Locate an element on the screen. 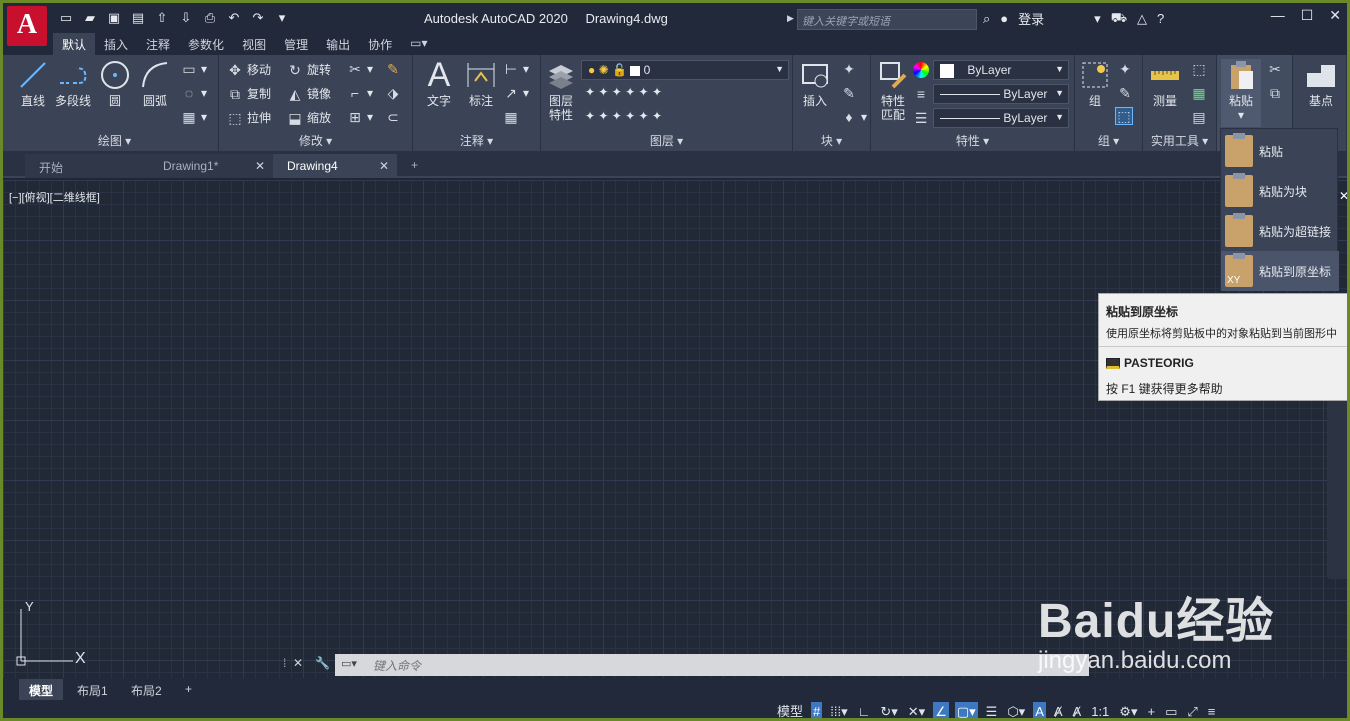  workspace-gear-icon: ⚙▾ is located at coordinates (1128, 710).